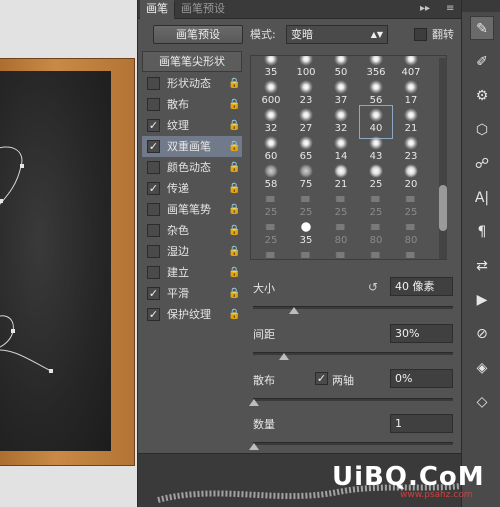  Describe the element at coordinates (373, 287) in the screenshot. I see `reset-size-icon: ↺` at that location.